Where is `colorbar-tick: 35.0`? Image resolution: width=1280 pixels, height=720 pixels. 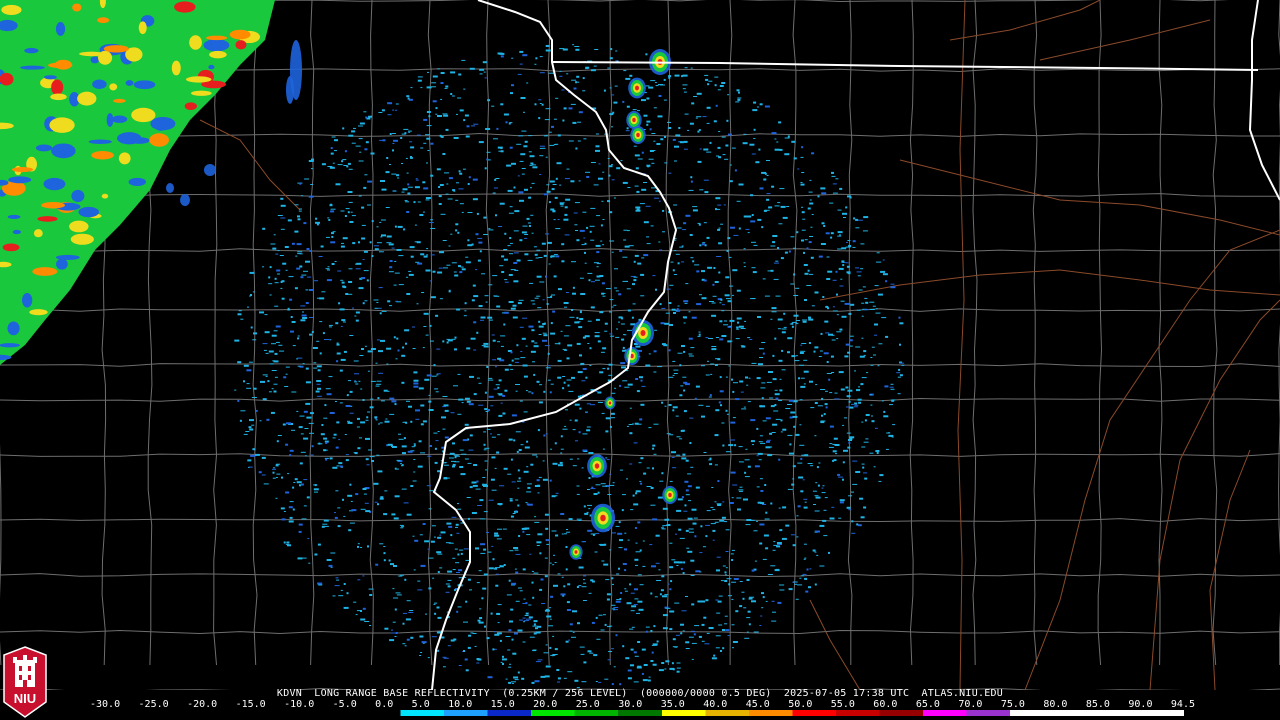 colorbar-tick: 35.0 is located at coordinates (672, 704).